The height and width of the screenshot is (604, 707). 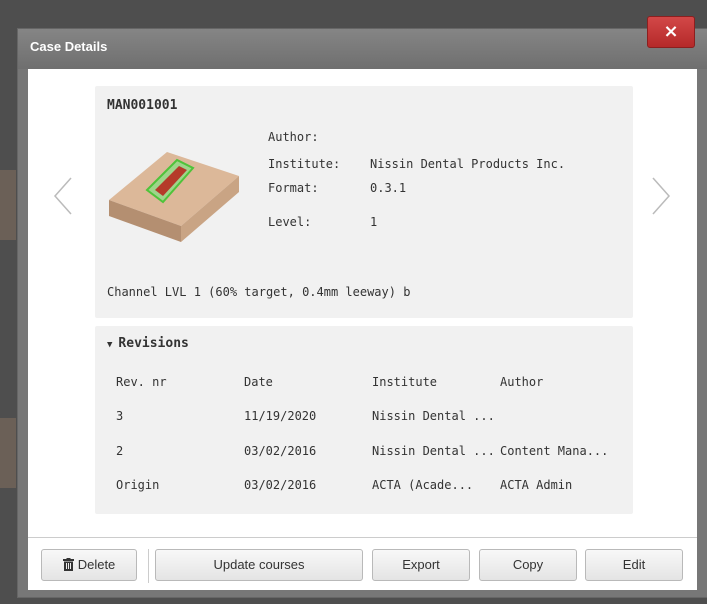 I want to click on close-button: ×, so click(x=671, y=32).